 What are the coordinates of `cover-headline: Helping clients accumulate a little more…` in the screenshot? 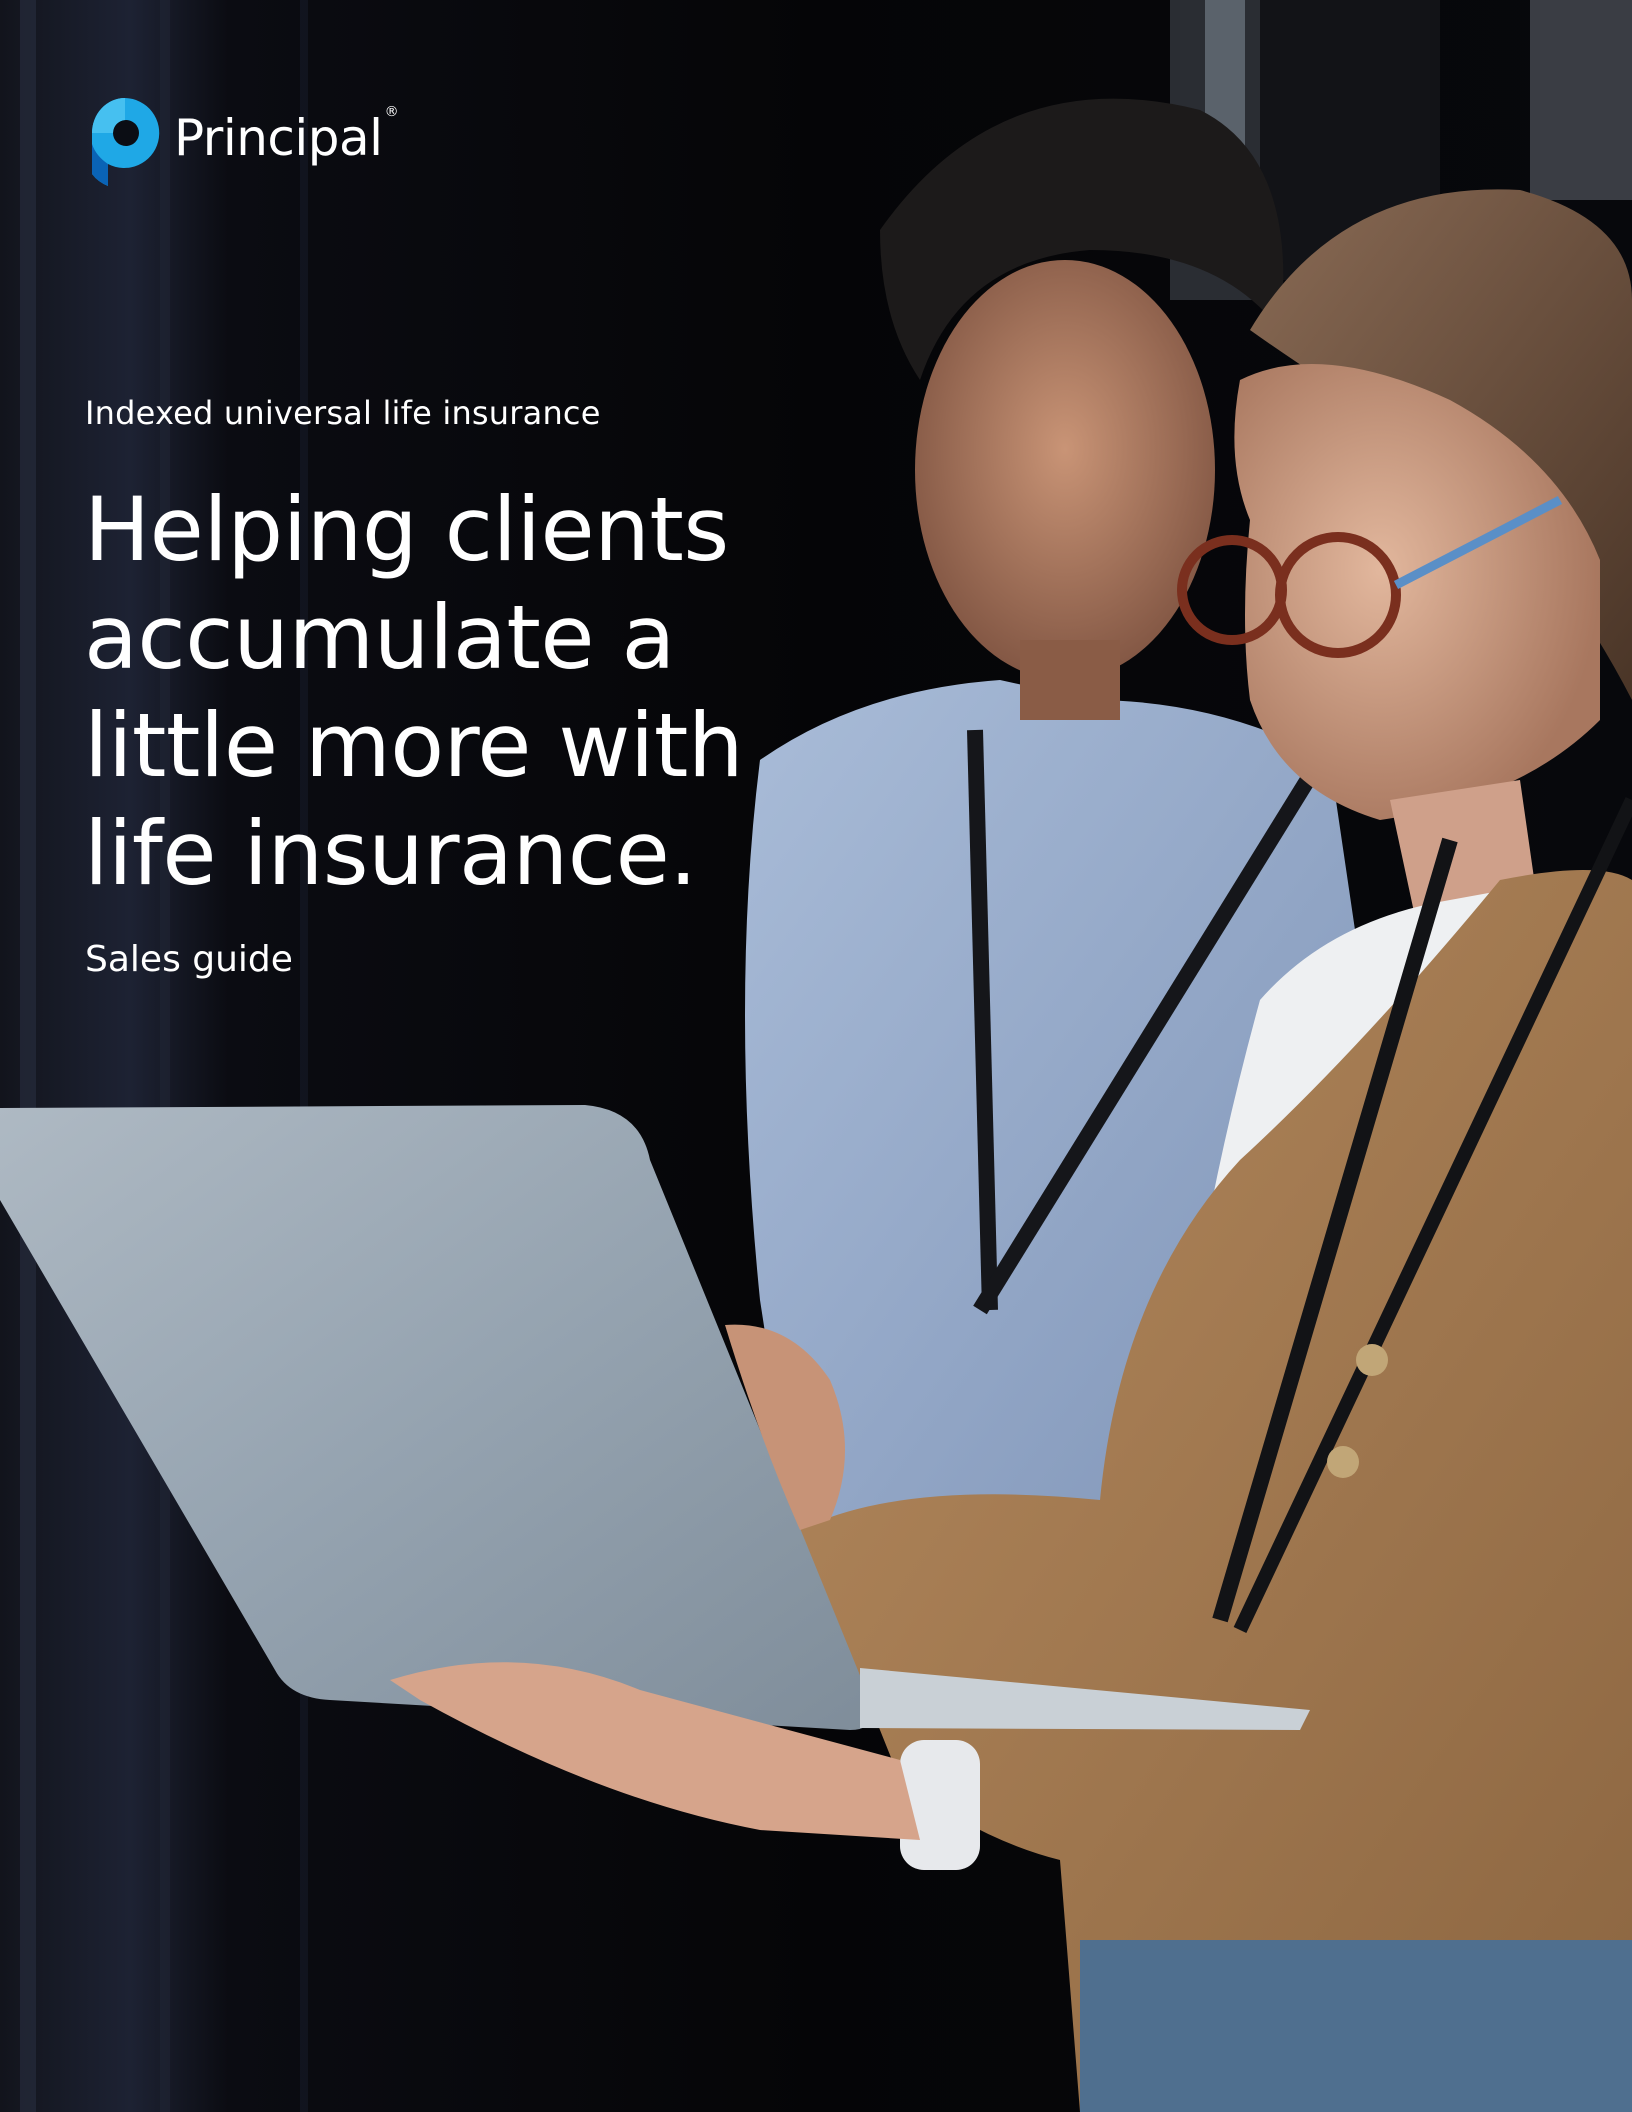 It's located at (414, 691).